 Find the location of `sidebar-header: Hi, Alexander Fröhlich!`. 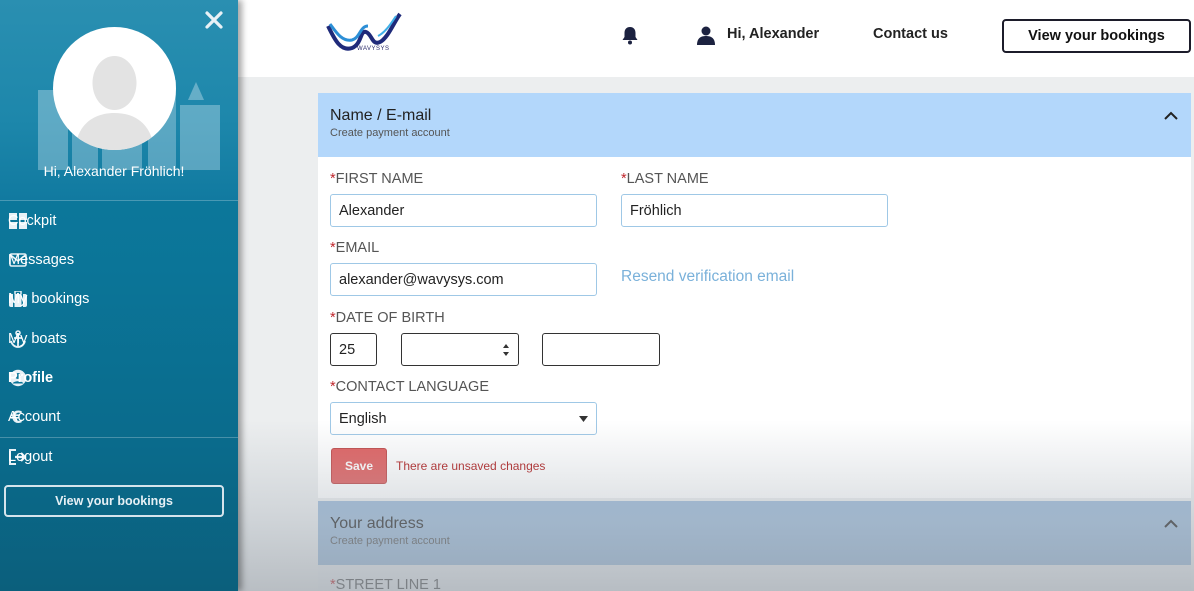

sidebar-header: Hi, Alexander Fröhlich! is located at coordinates (119, 100).